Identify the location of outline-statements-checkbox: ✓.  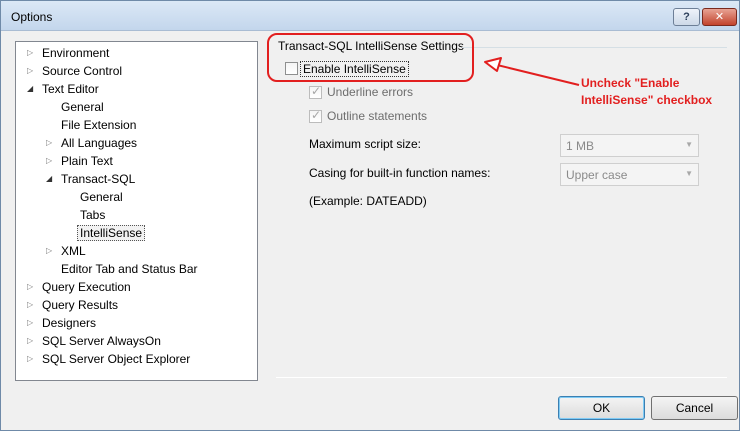
(315, 115).